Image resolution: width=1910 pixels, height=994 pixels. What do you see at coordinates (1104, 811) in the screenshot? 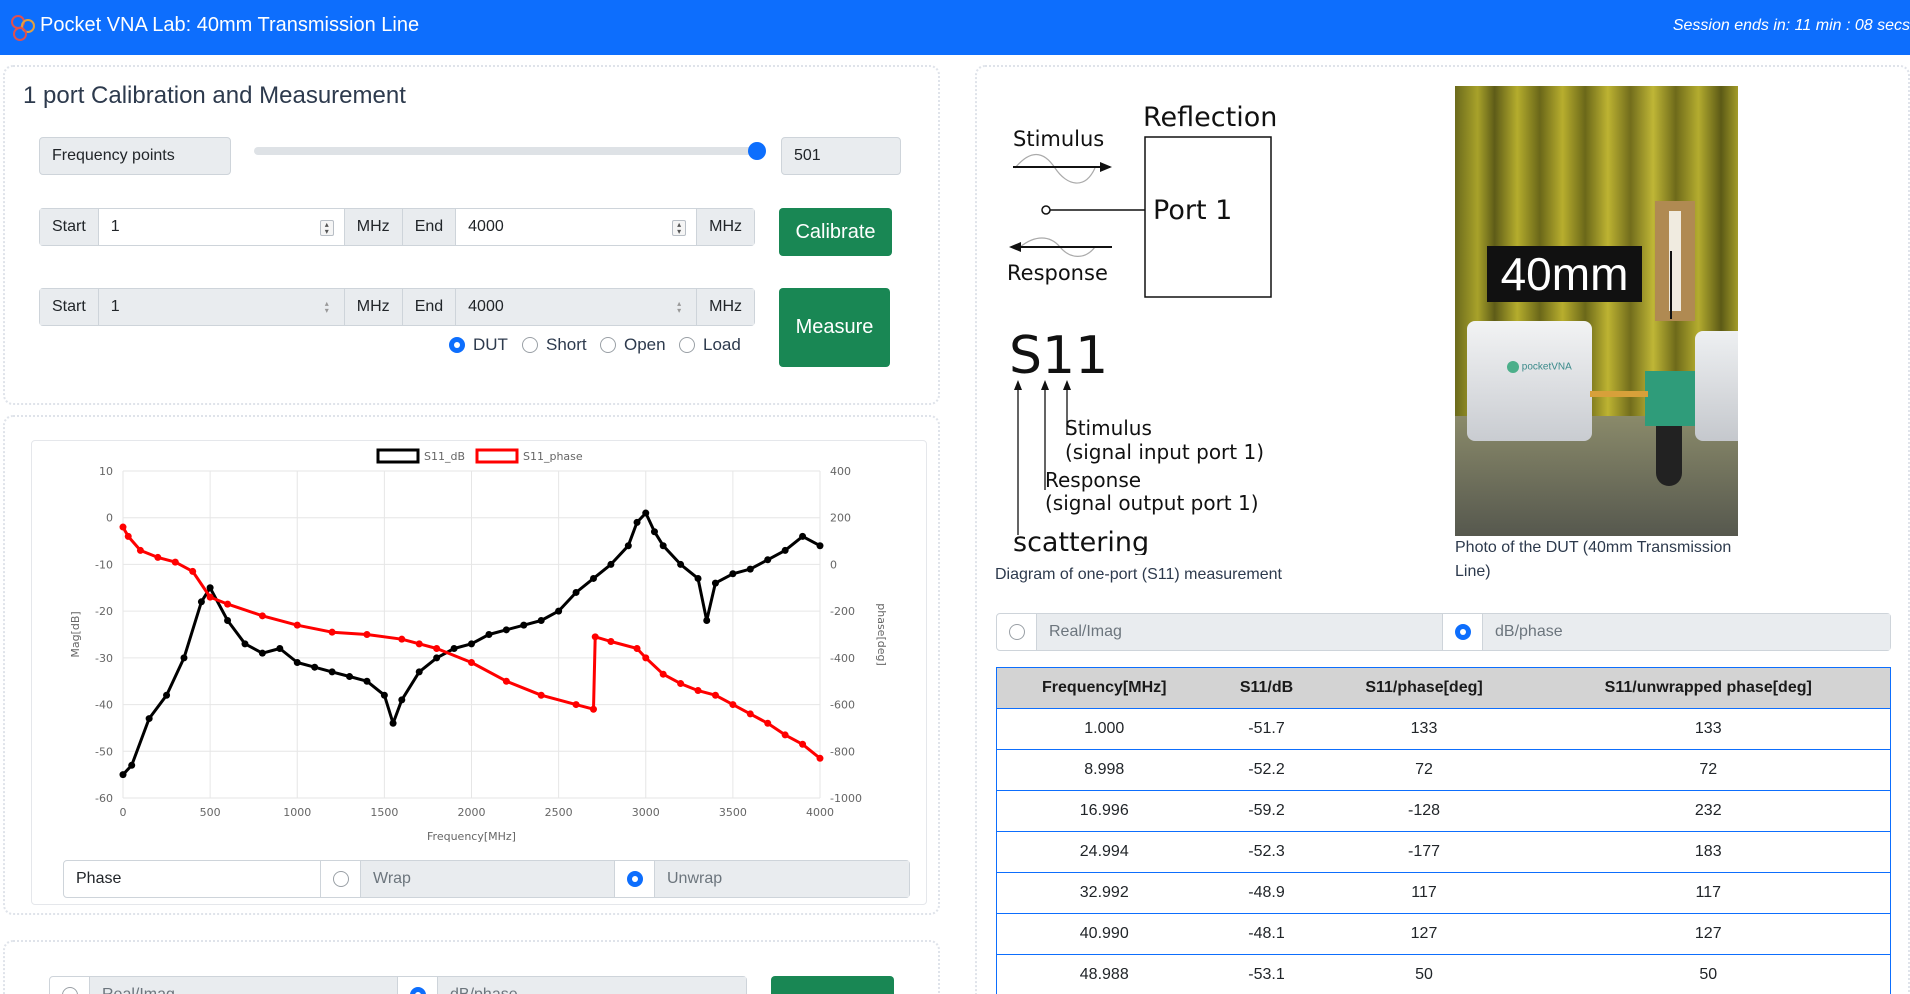
I see `cell-frequency: 16.996` at bounding box center [1104, 811].